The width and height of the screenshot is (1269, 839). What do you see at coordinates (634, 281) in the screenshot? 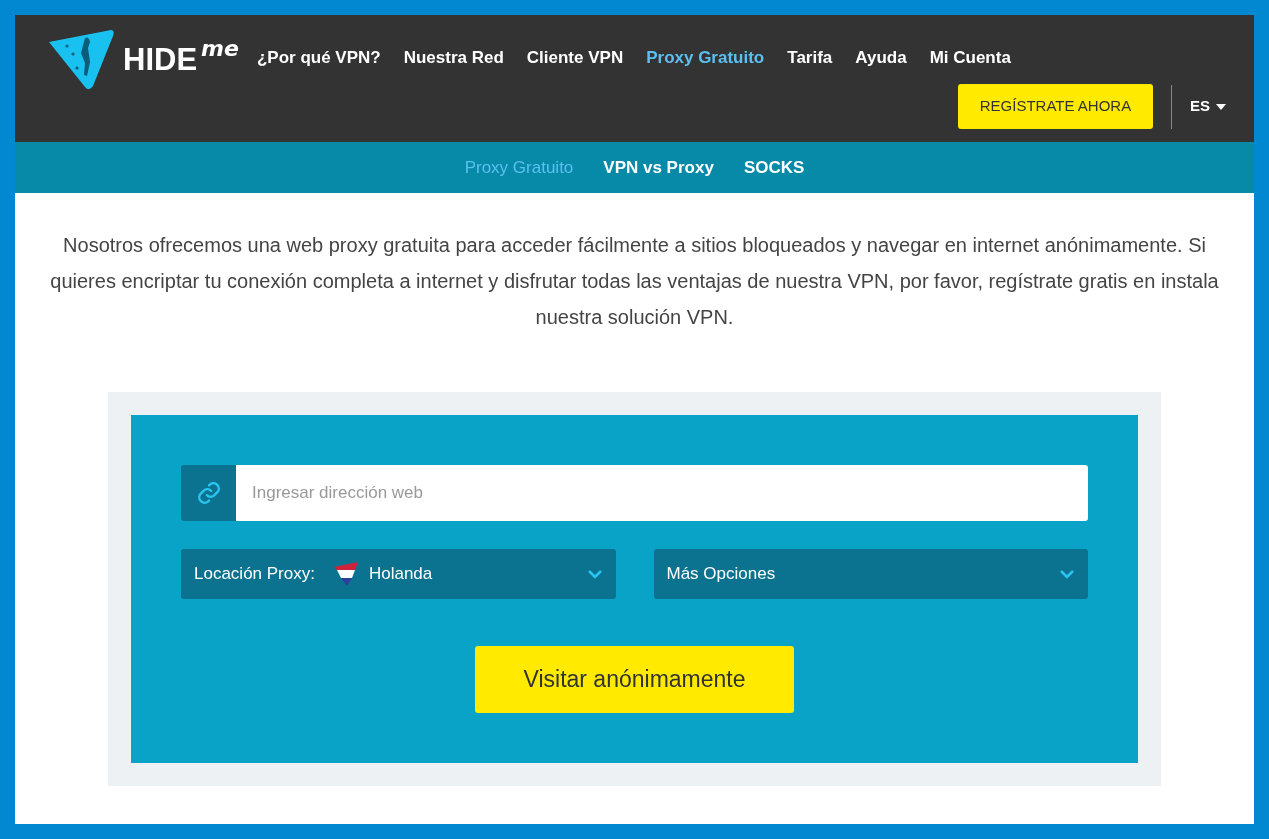
I see `intro-paragraph: Nosotros ofrecemos una web proxy gratuita para acceder fácilmente a sitios bloqueados y navegar en internet anónimamente. Si quieres encriptar tu conexión completa a internet y disfrutar todas las ventajas de nuestra VPN, por favor, regístrate gratis en instala nuestra solución VPN.` at bounding box center [634, 281].